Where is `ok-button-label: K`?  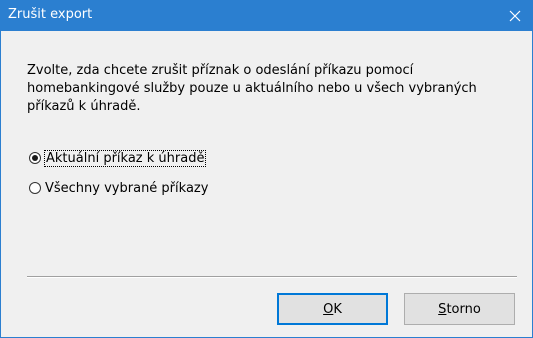 ok-button-label: K is located at coordinates (337, 309).